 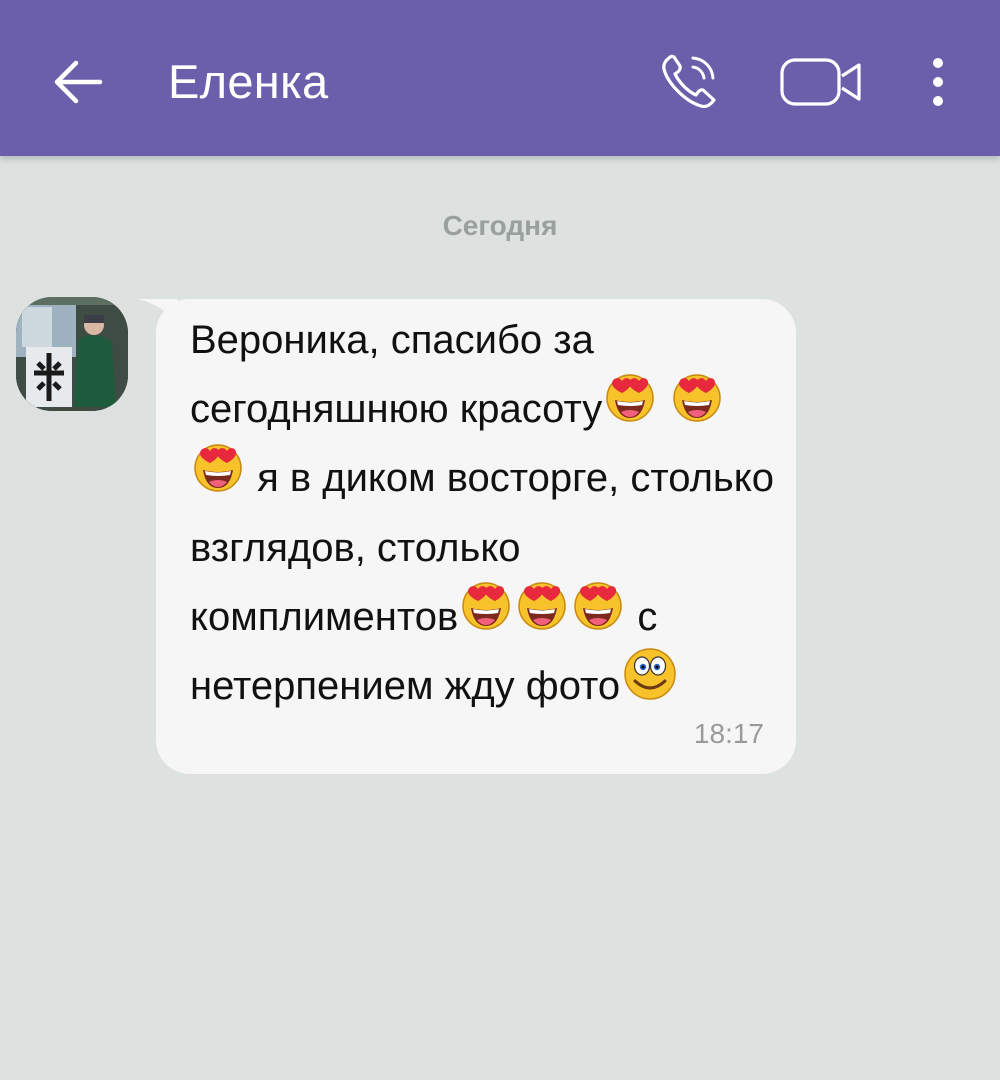 I want to click on back-button, so click(x=78, y=82).